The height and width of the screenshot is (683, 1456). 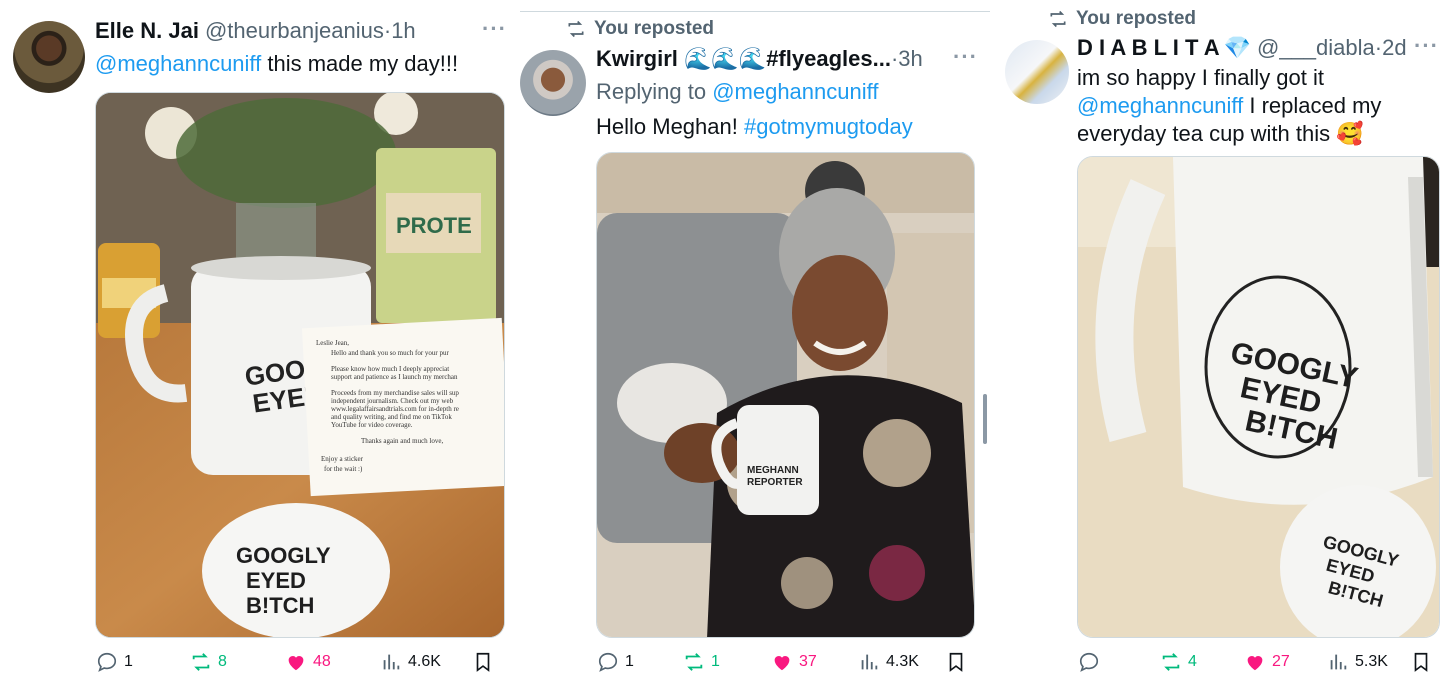 I want to click on repost-count: 8, so click(x=222, y=661).